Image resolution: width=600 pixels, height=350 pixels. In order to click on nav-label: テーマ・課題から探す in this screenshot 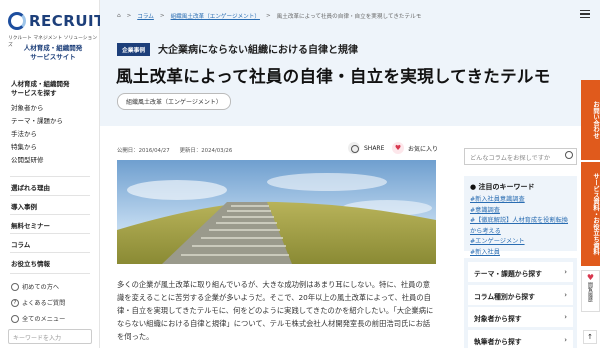, I will do `click(508, 274)`.